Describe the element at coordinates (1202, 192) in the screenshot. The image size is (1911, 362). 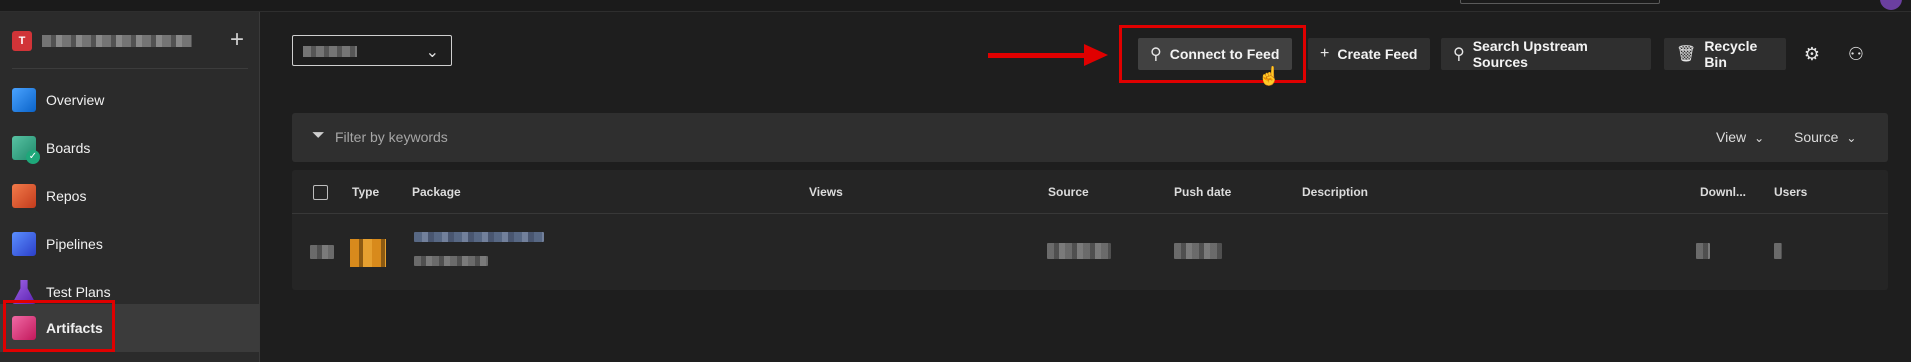
I see `column-header: Push date` at that location.